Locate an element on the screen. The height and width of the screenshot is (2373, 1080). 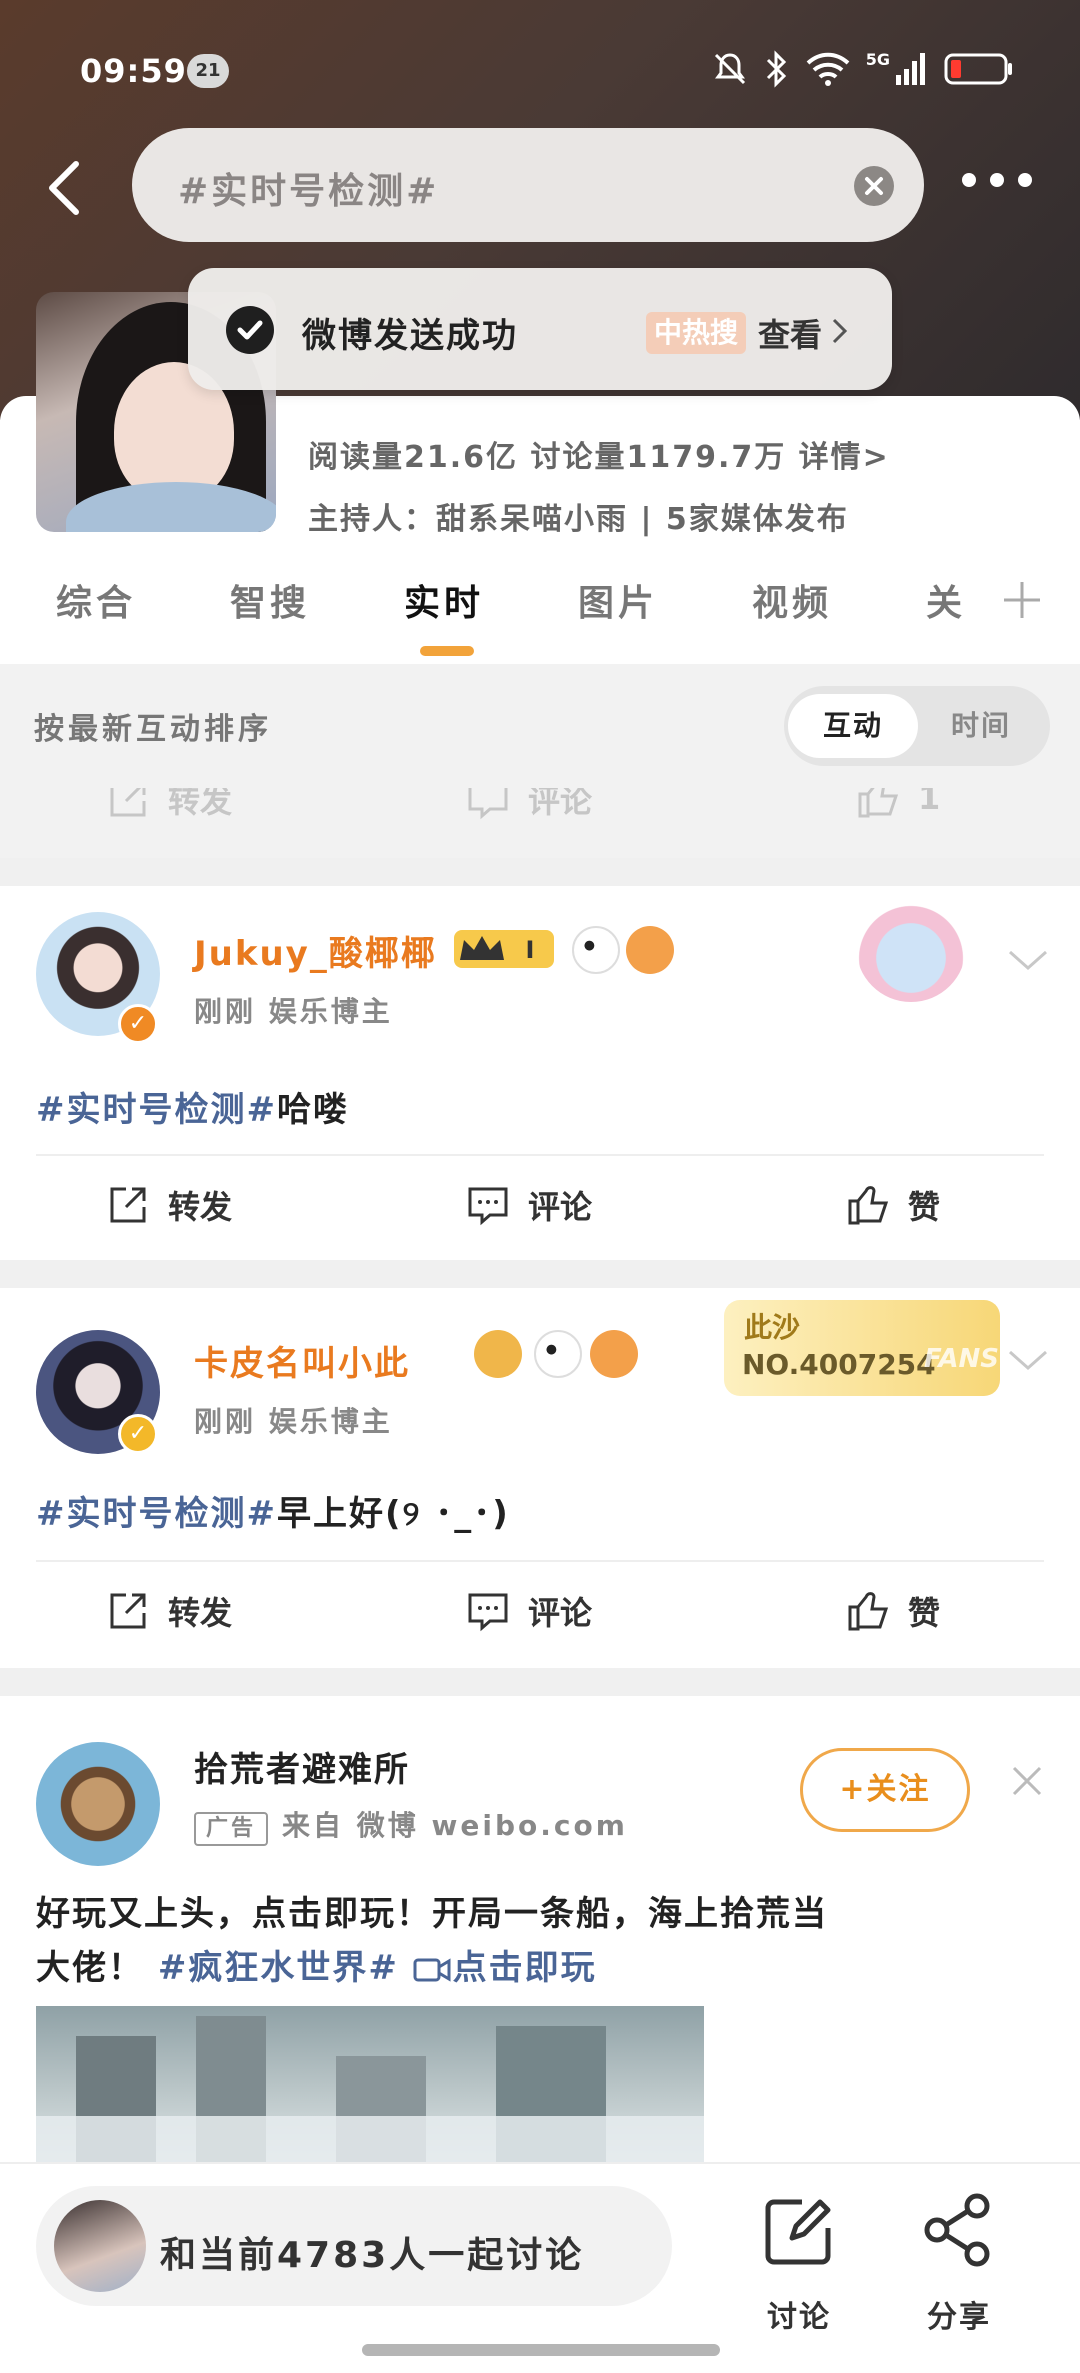
ad-text-plain: 大佬！ is located at coordinates (90, 1968).